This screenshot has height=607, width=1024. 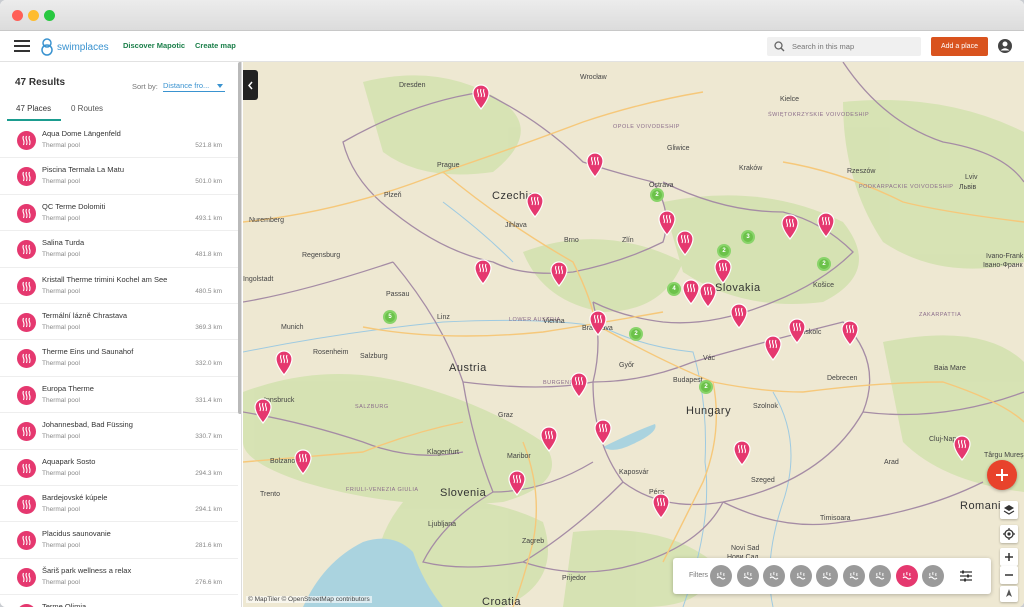 I want to click on region-label: FRIULI-VENEZIA GIULIA, so click(x=382, y=490).